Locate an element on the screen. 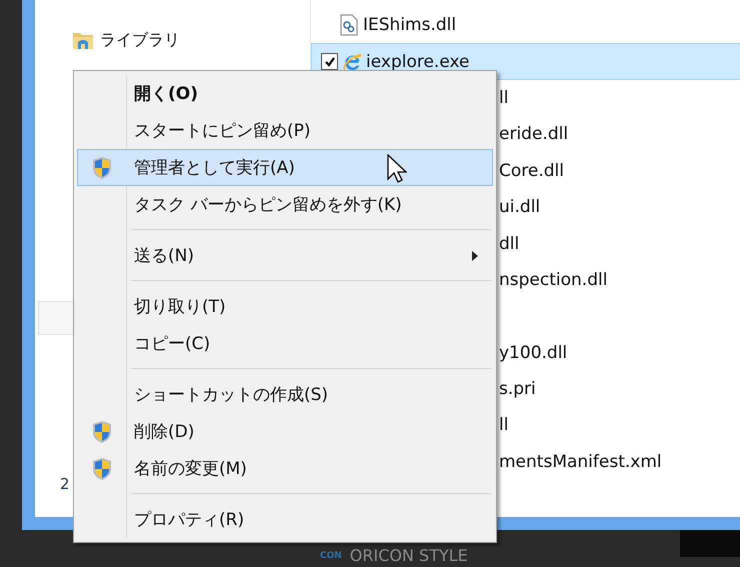 Image resolution: width=740 pixels, height=567 pixels. mouse-cursor-icon is located at coordinates (397, 169).